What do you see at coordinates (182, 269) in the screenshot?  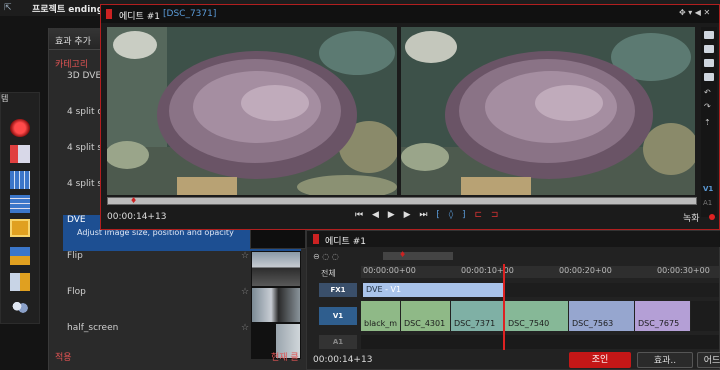 I see `effect-item-flip: Flip ☆` at bounding box center [182, 269].